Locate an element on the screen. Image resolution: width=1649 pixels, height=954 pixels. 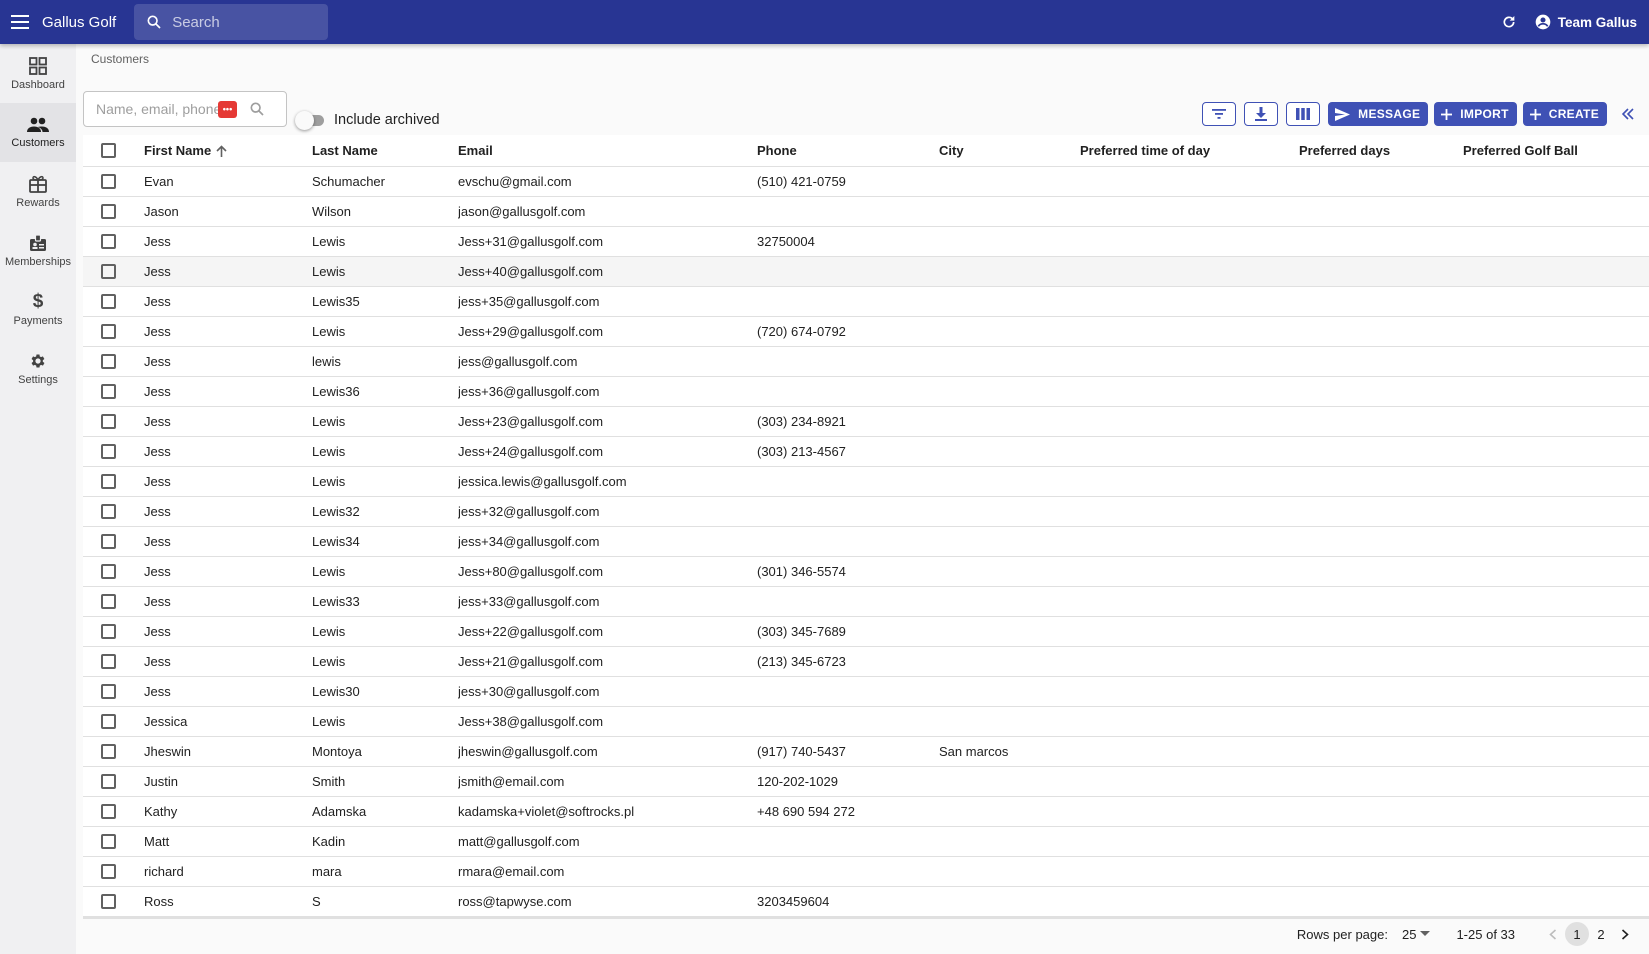
rows-per-page-value: 25 is located at coordinates (1409, 934).